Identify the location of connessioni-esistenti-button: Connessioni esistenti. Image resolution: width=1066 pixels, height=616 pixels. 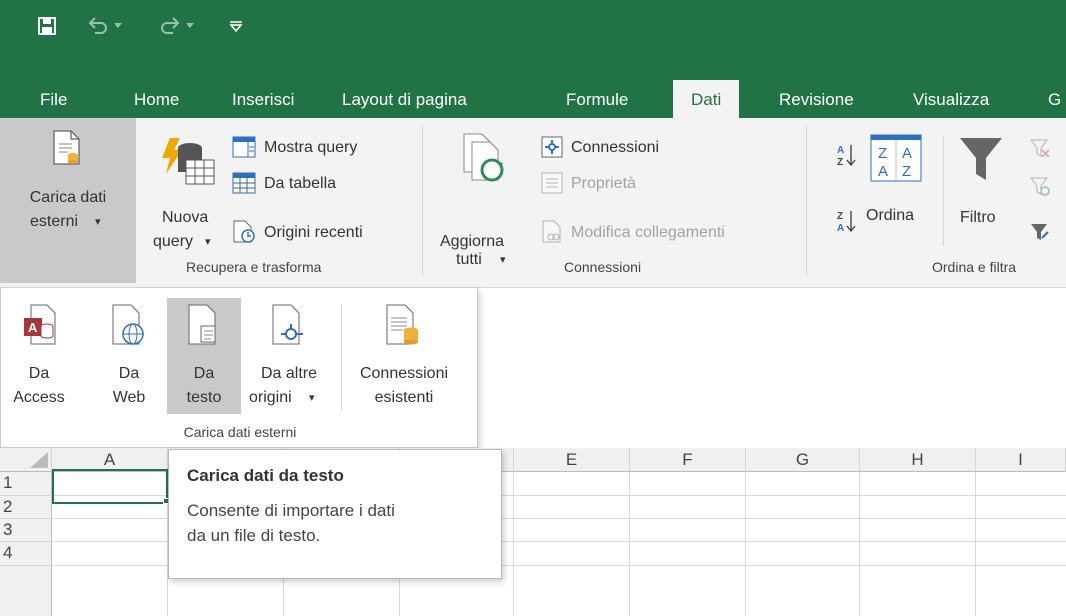
(404, 356).